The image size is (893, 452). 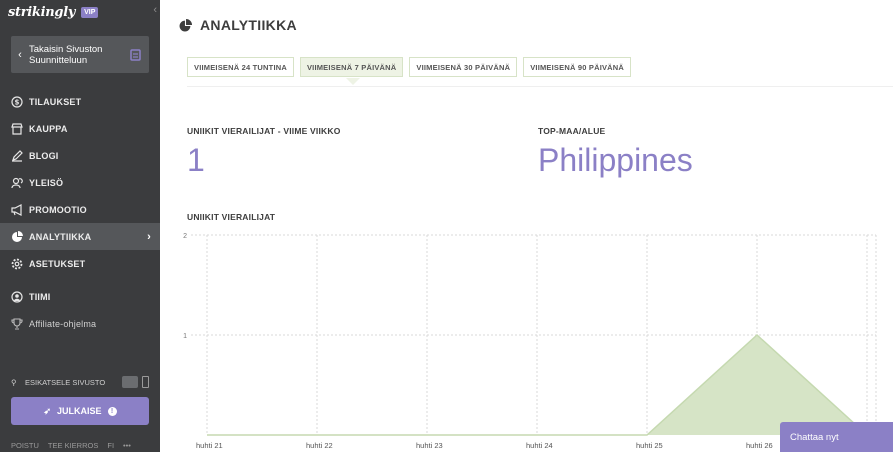 I want to click on editor-icon, so click(x=135, y=54).